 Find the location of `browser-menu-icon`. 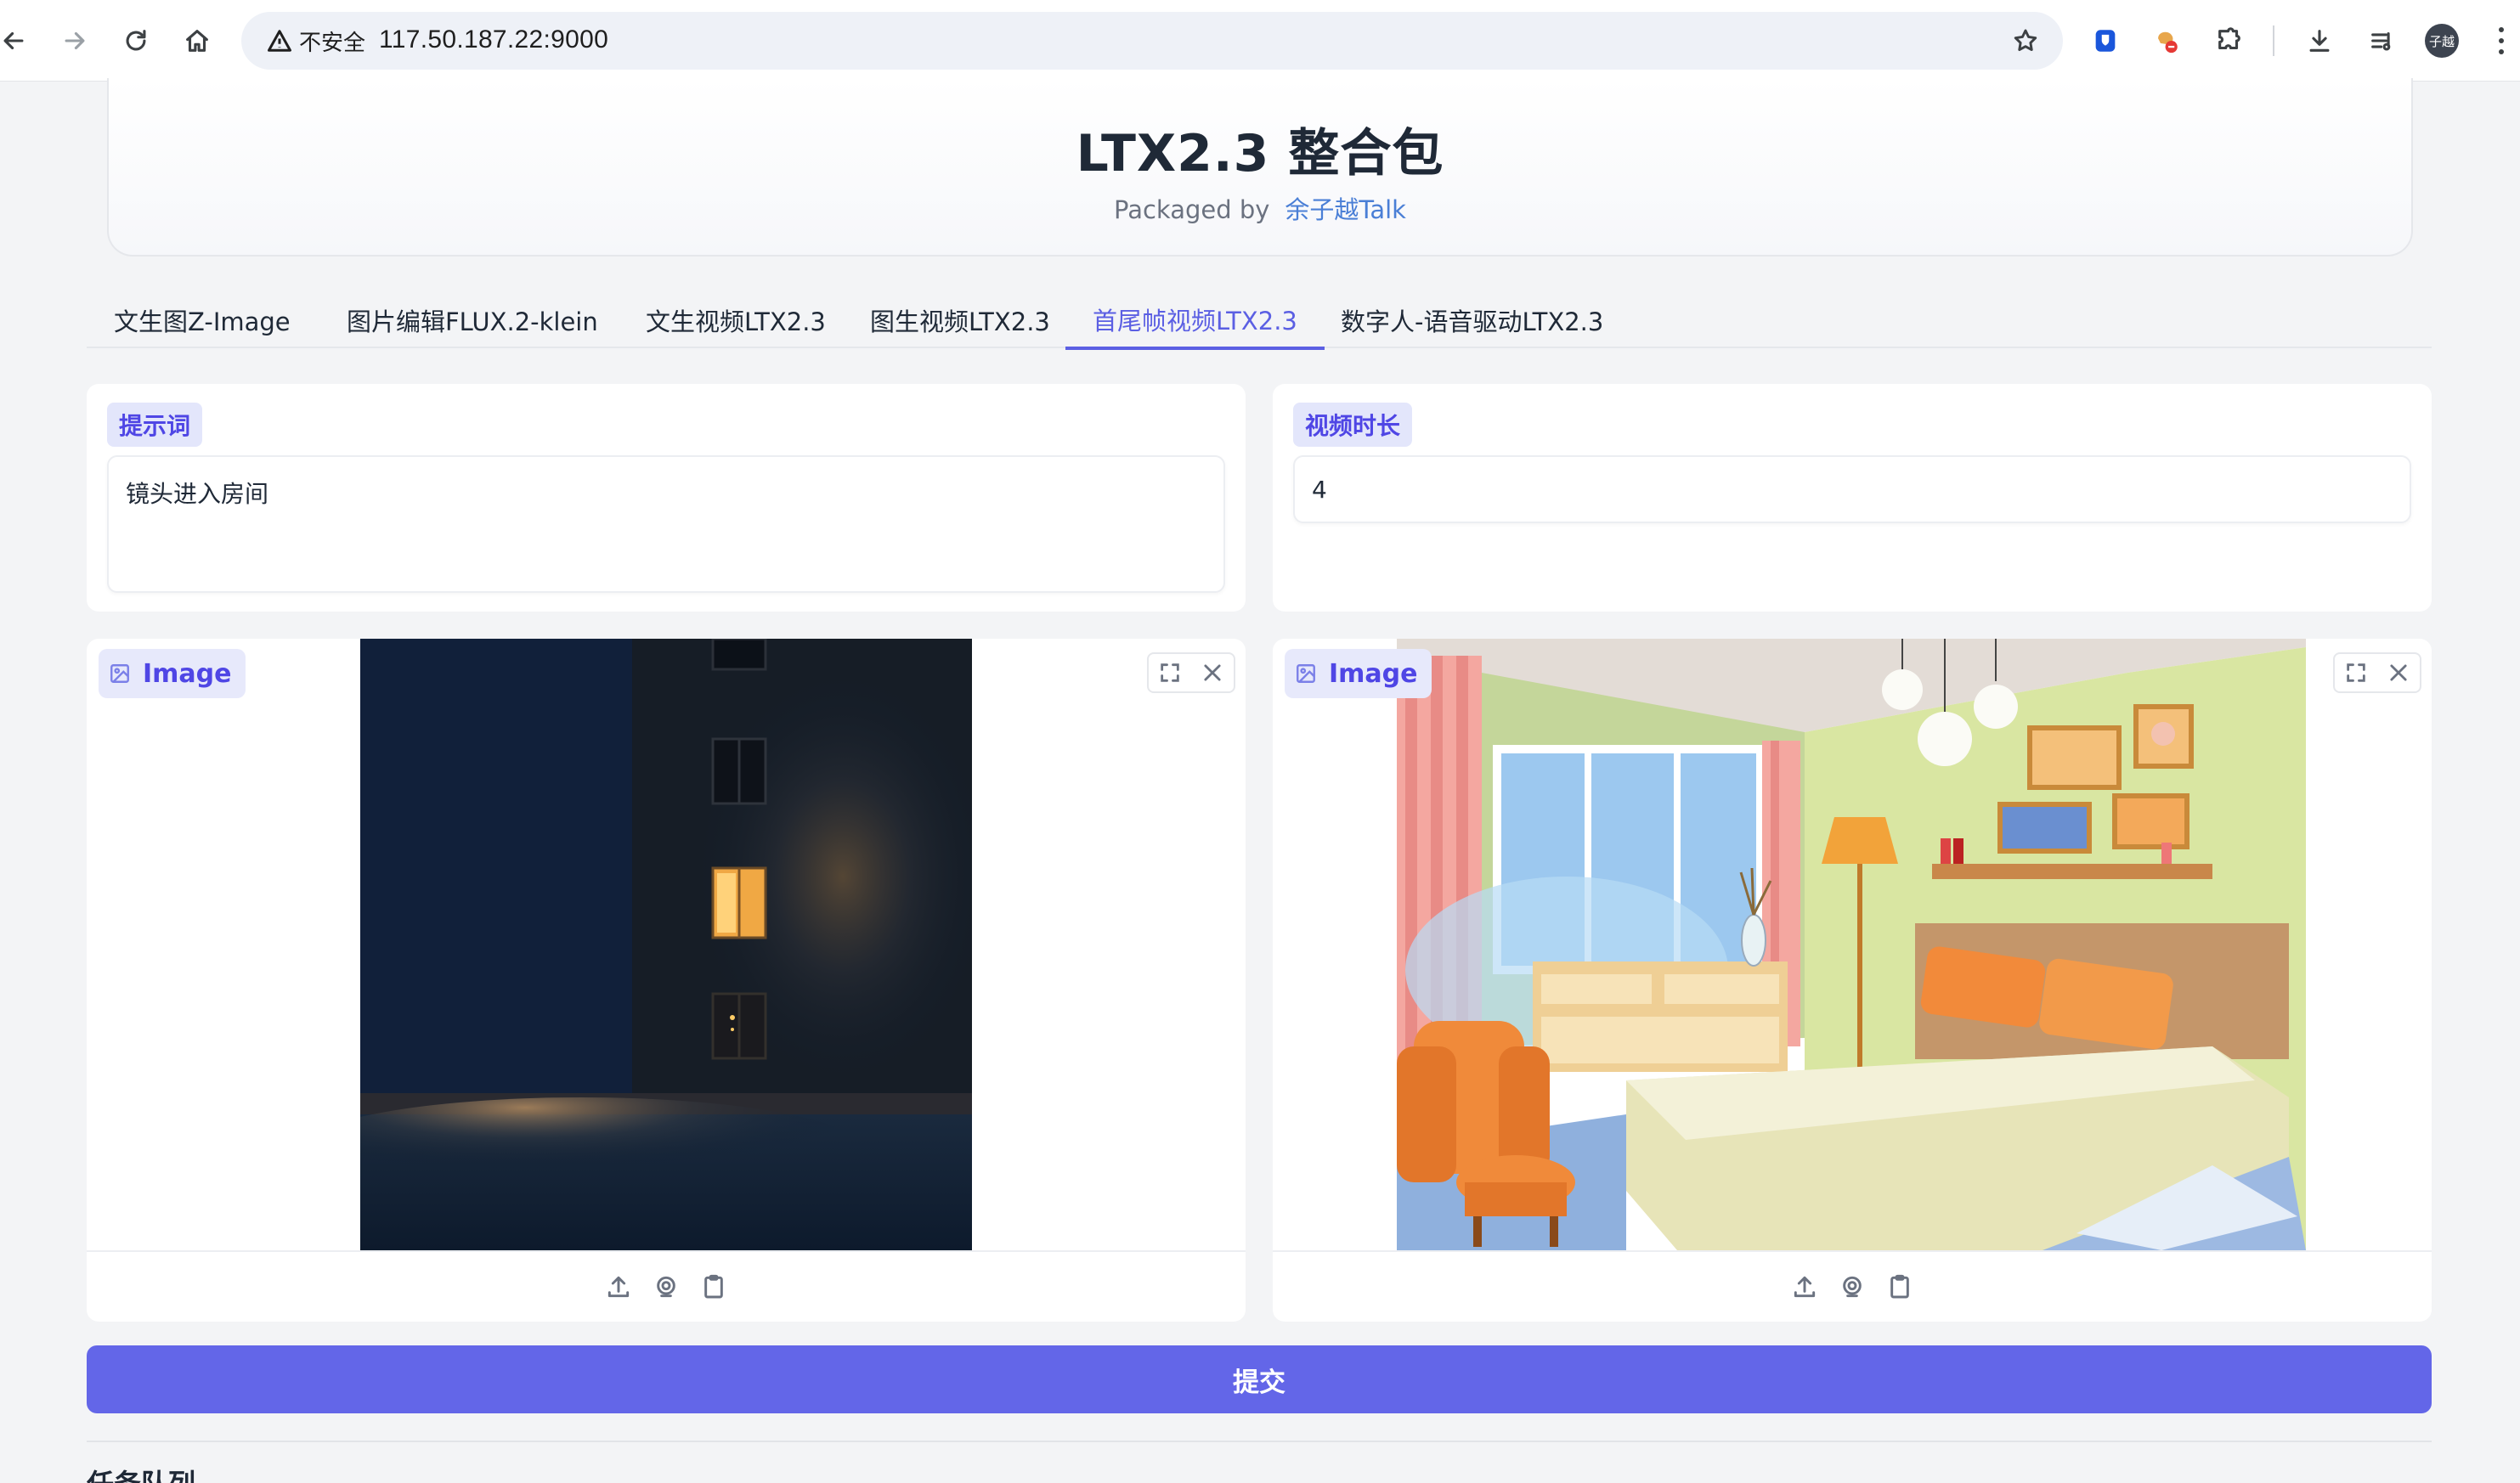

browser-menu-icon is located at coordinates (2501, 41).